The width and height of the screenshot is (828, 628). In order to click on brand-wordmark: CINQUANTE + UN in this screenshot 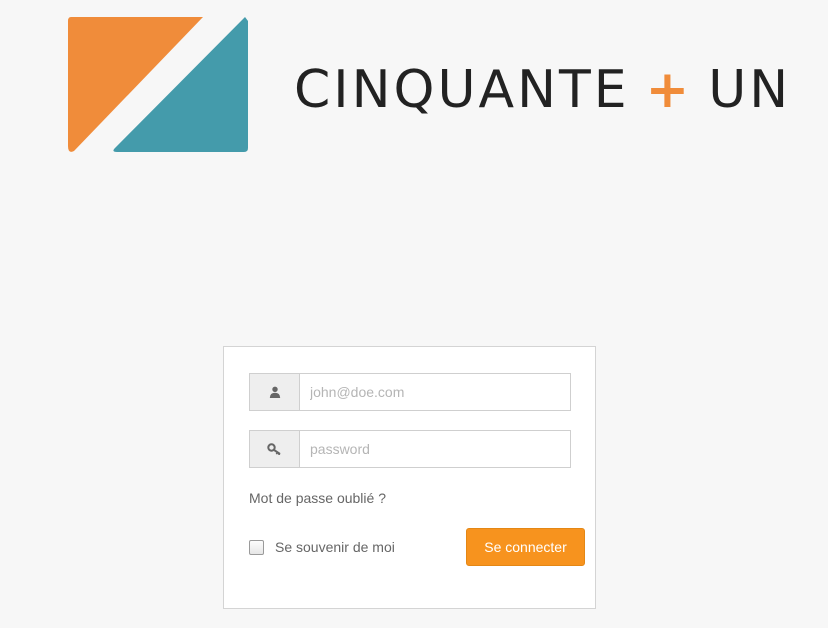, I will do `click(542, 90)`.